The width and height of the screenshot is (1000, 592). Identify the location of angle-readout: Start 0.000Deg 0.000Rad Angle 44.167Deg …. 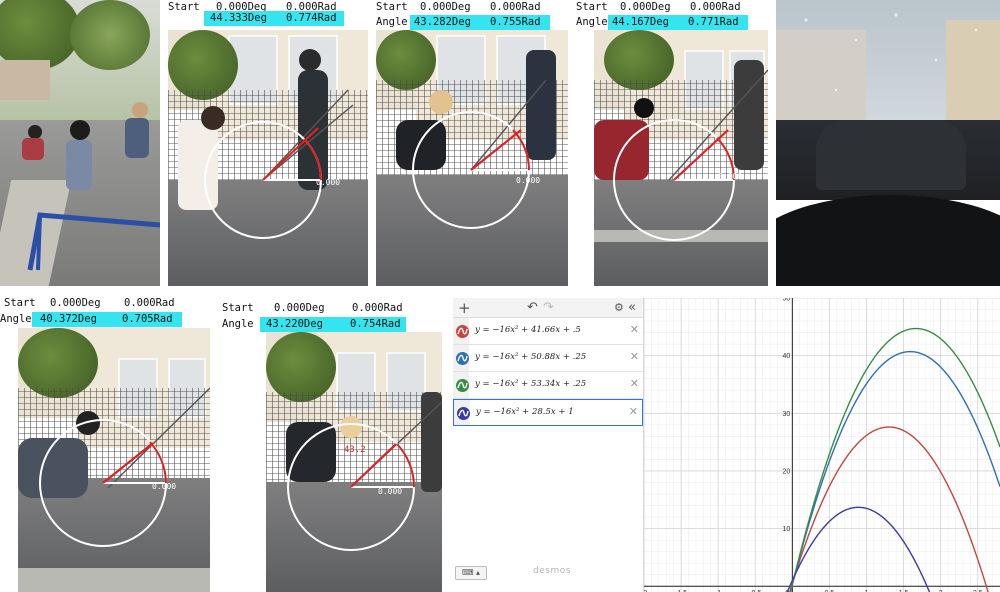
(672, 15).